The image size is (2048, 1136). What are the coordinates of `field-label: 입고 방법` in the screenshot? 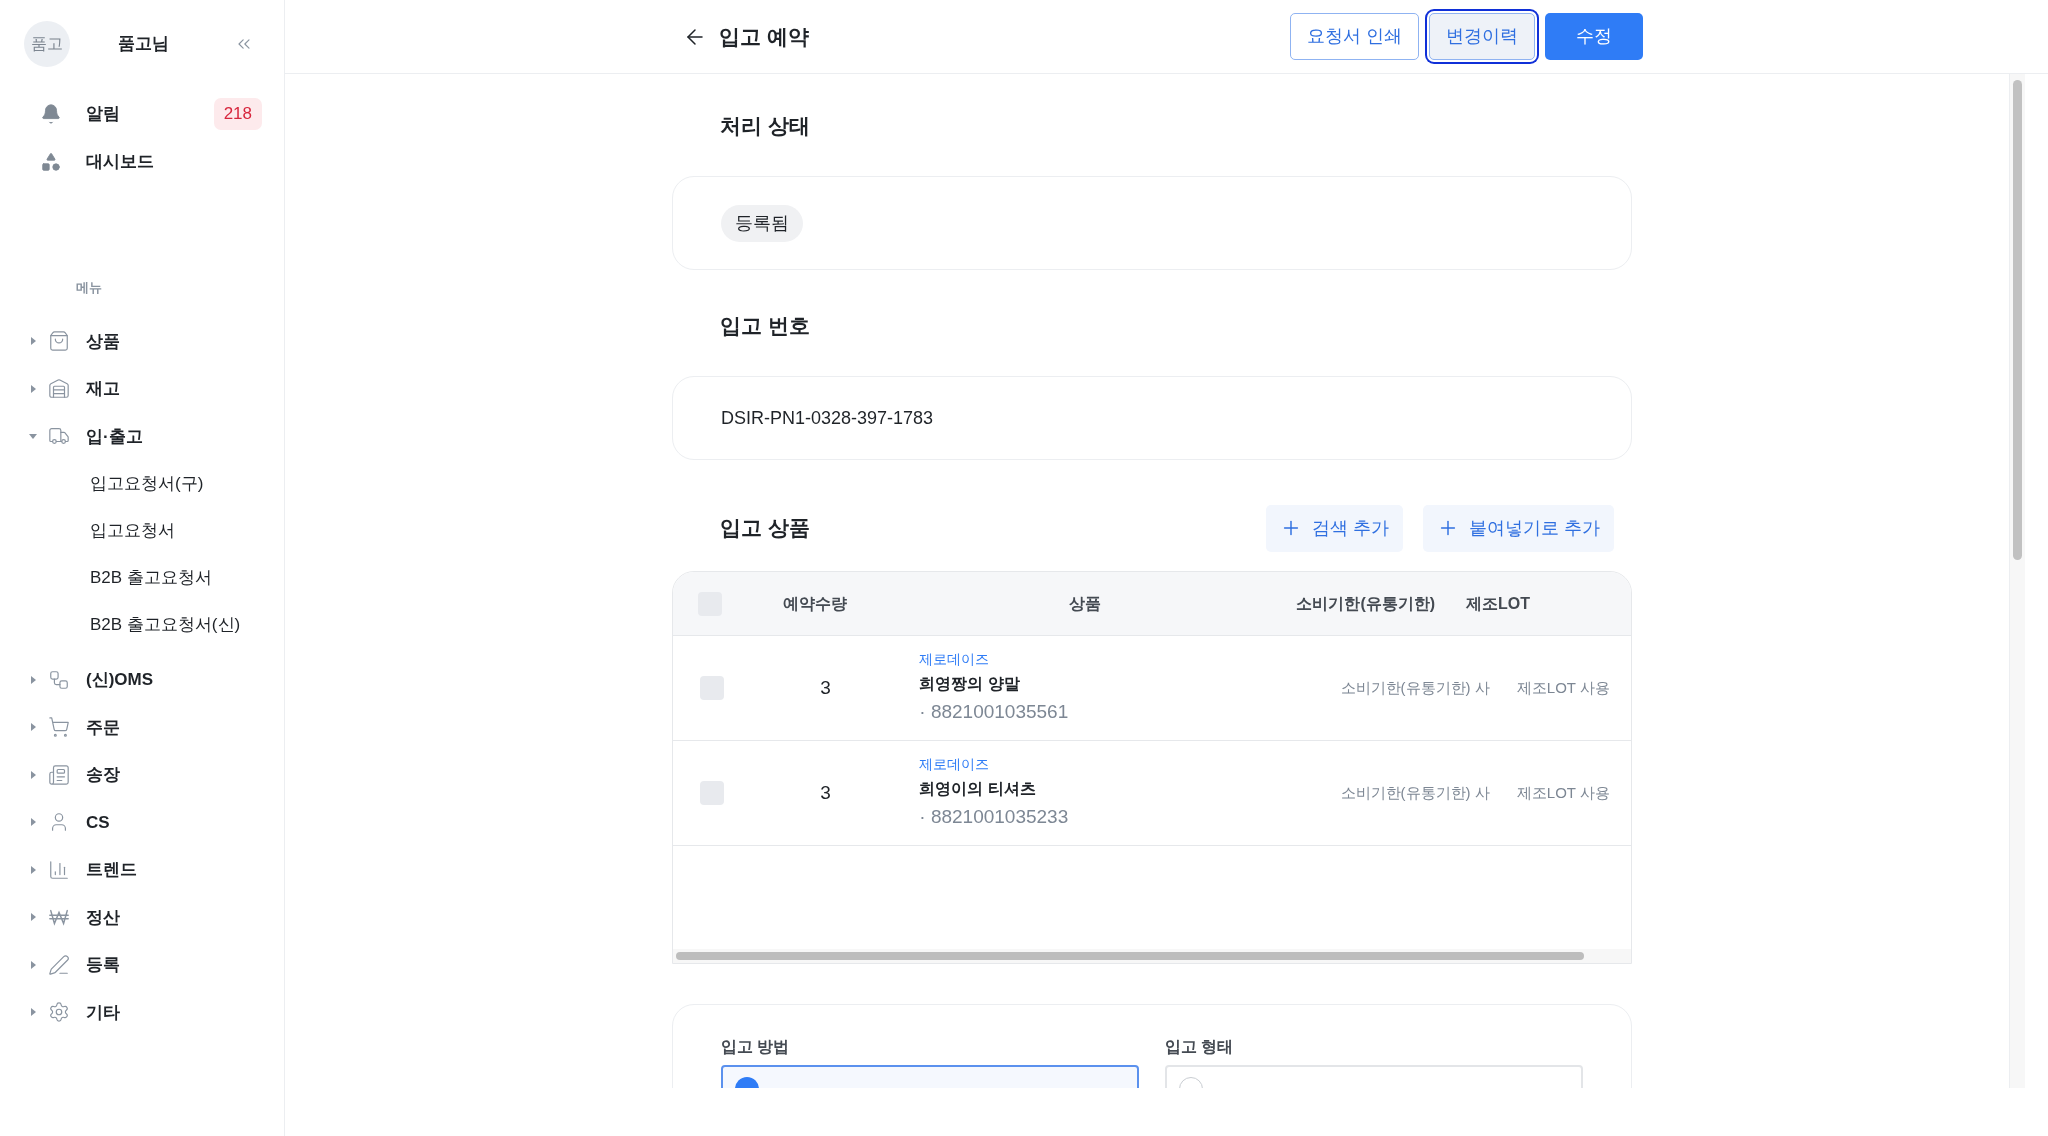 It's located at (756, 1047).